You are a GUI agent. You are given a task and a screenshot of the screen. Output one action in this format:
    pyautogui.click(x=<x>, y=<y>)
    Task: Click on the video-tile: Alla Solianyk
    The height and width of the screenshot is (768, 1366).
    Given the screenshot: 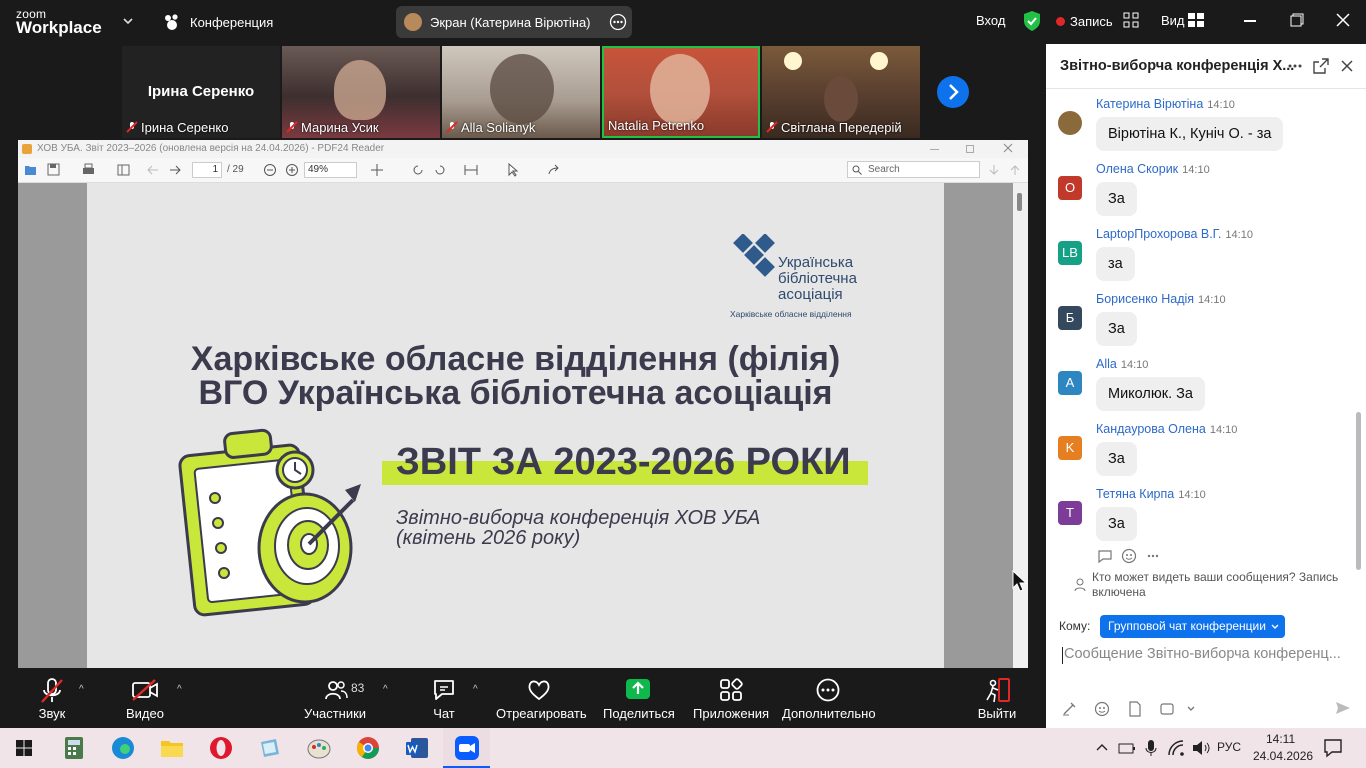 What is the action you would take?
    pyautogui.click(x=521, y=92)
    